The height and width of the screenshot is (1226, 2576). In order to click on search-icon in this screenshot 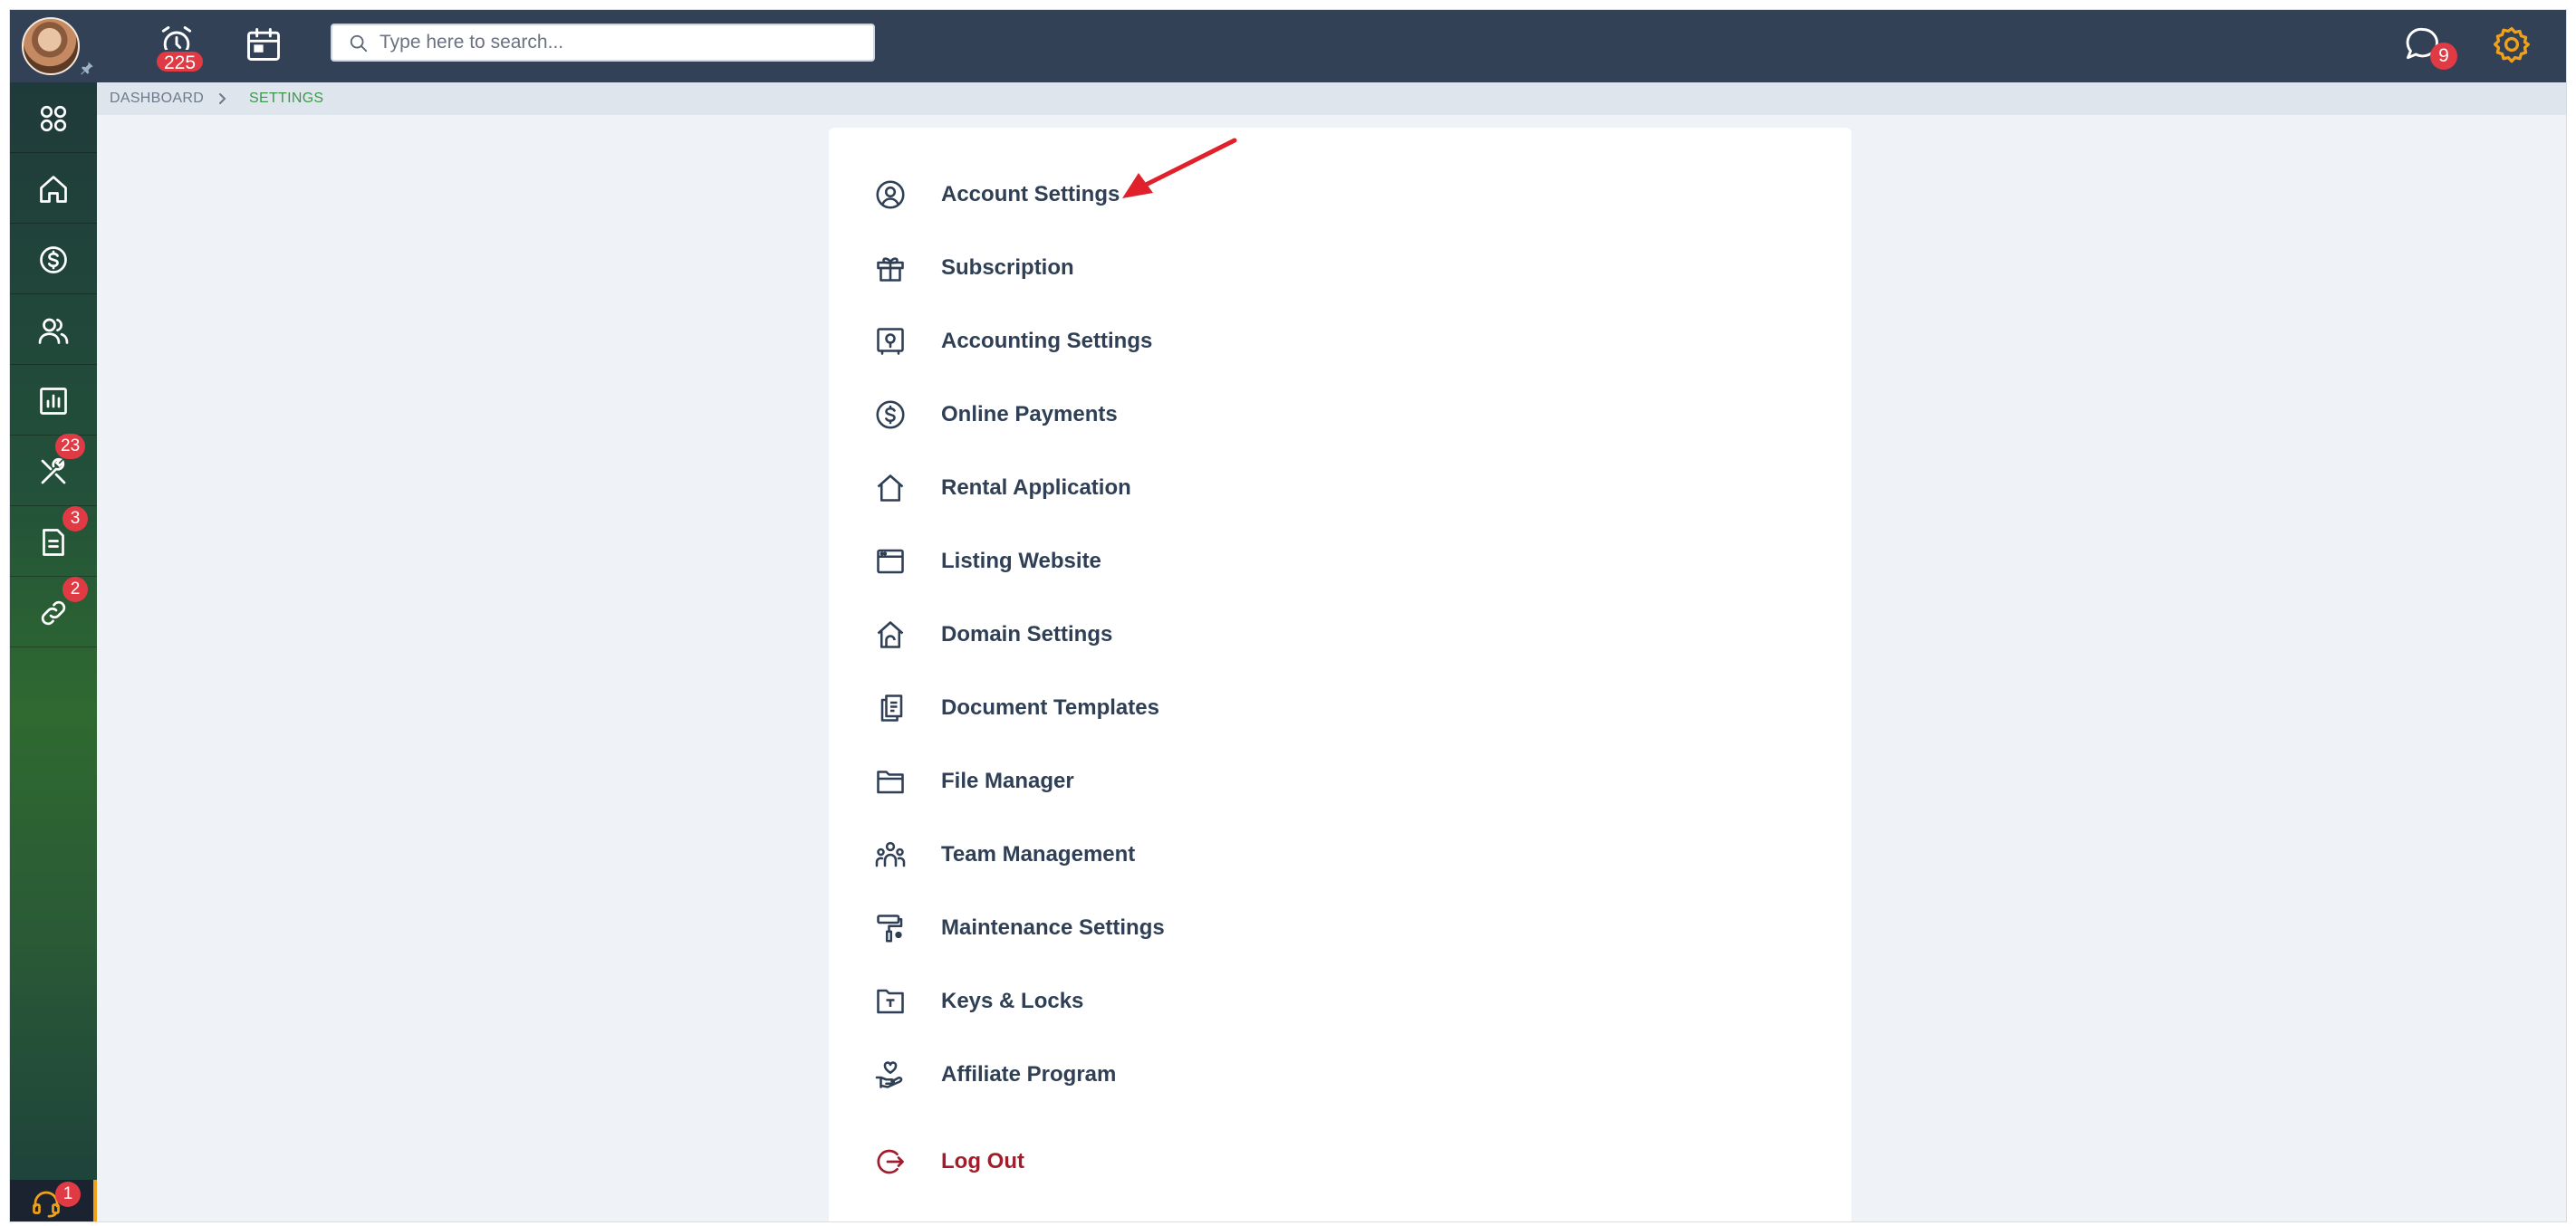, I will do `click(359, 44)`.